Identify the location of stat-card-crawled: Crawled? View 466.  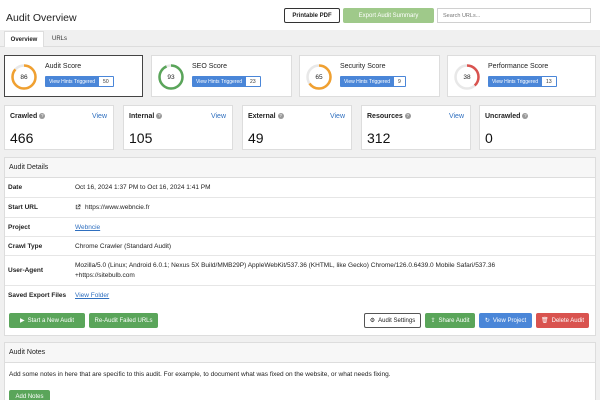
(59, 127).